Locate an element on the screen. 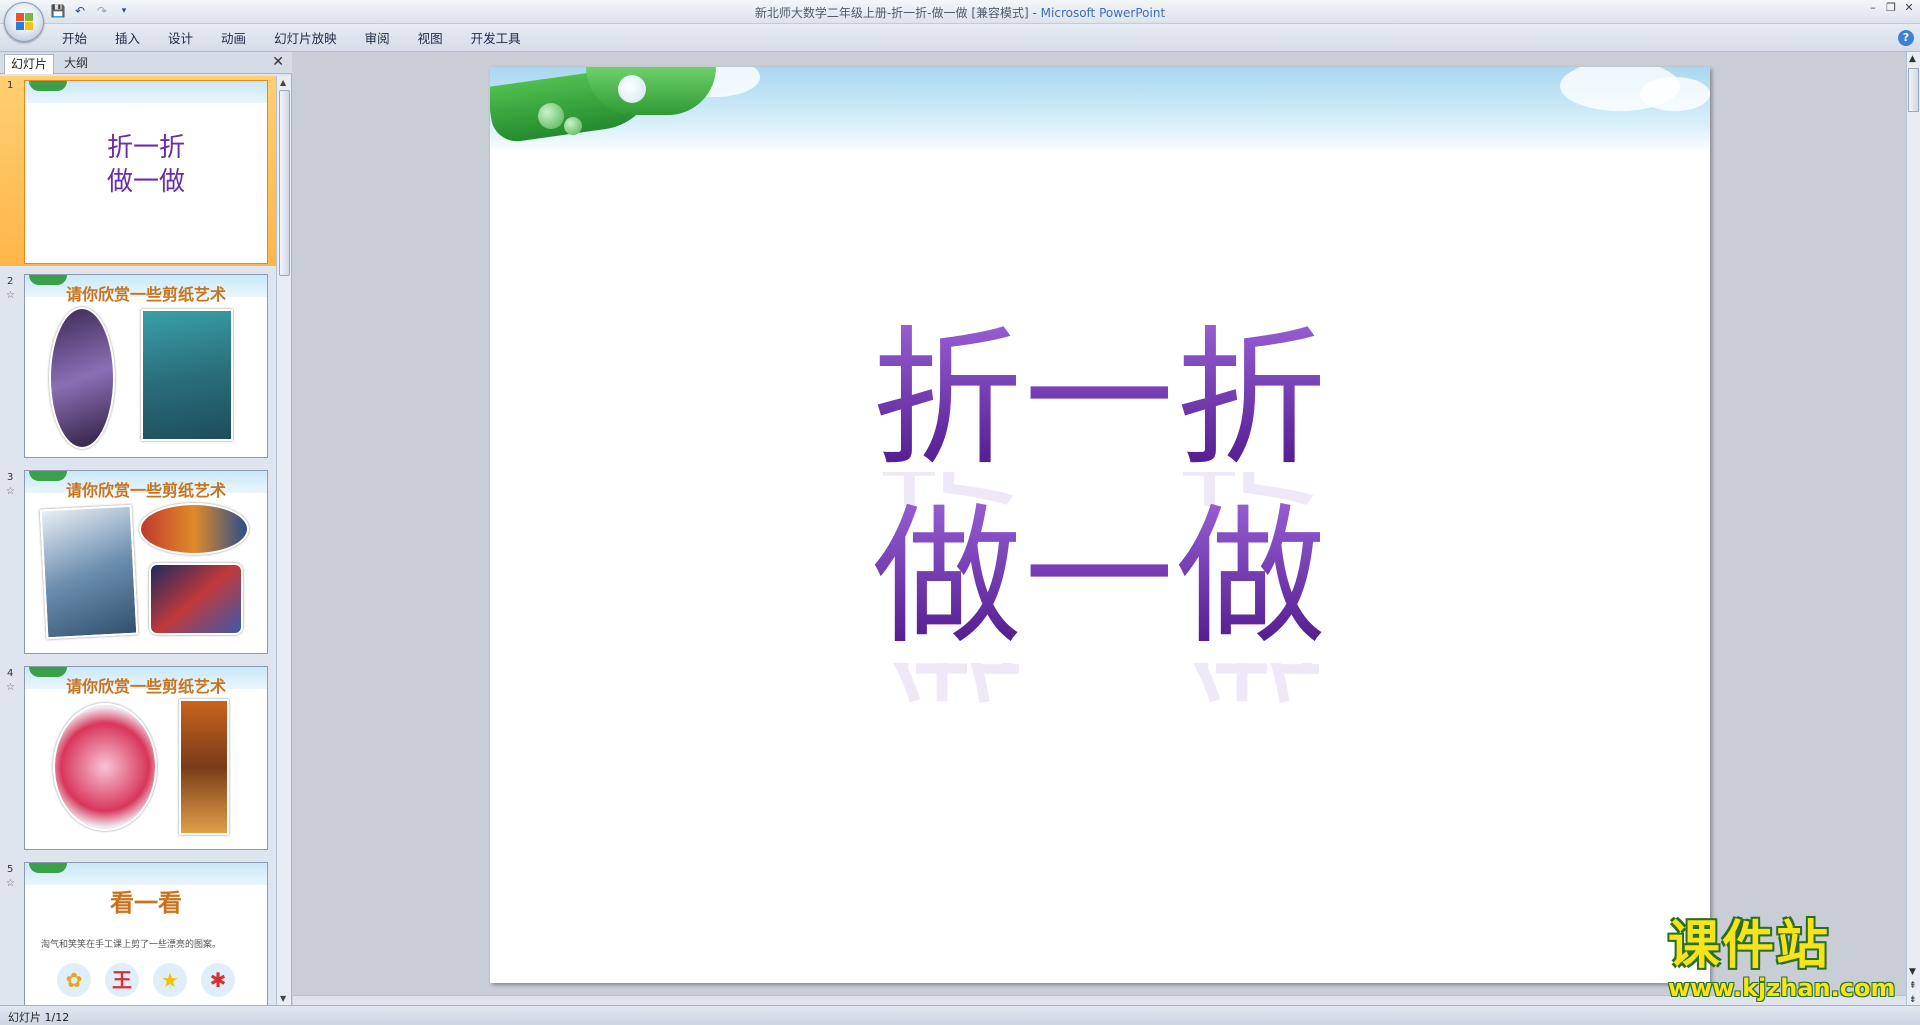 Image resolution: width=1920 pixels, height=1025 pixels. papercut-badge-icon: ✿ is located at coordinates (74, 980).